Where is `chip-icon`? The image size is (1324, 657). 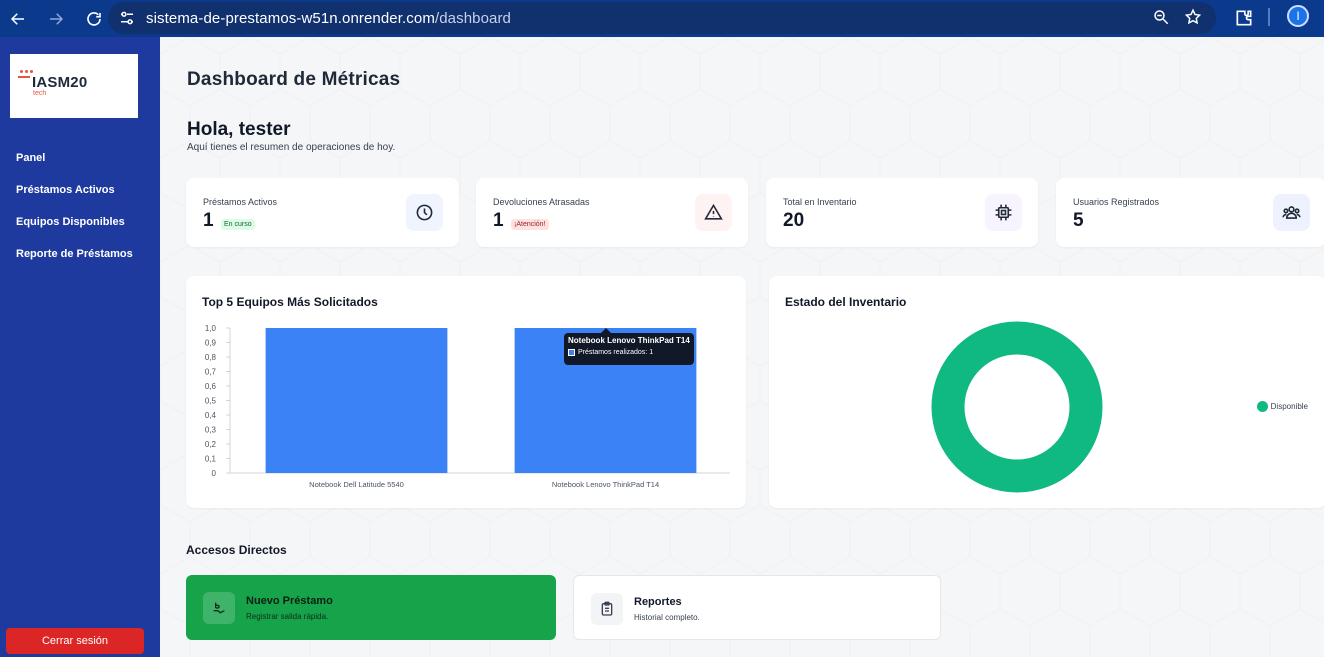 chip-icon is located at coordinates (1003, 212).